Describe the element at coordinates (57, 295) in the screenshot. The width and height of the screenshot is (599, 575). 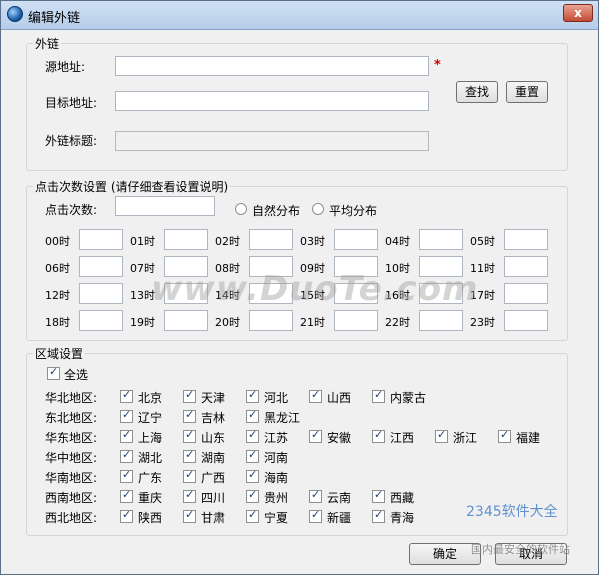
I see `hour-label: 12时` at that location.